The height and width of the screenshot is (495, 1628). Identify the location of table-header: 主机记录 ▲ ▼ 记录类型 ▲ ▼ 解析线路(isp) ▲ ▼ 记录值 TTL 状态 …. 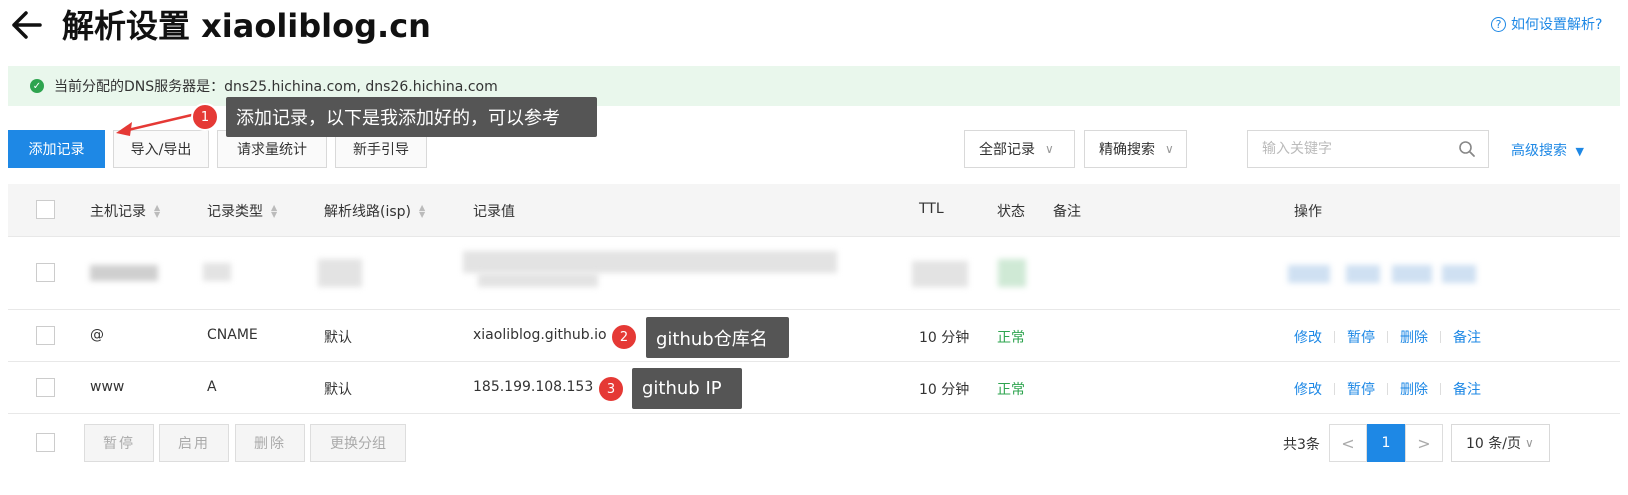
(814, 210).